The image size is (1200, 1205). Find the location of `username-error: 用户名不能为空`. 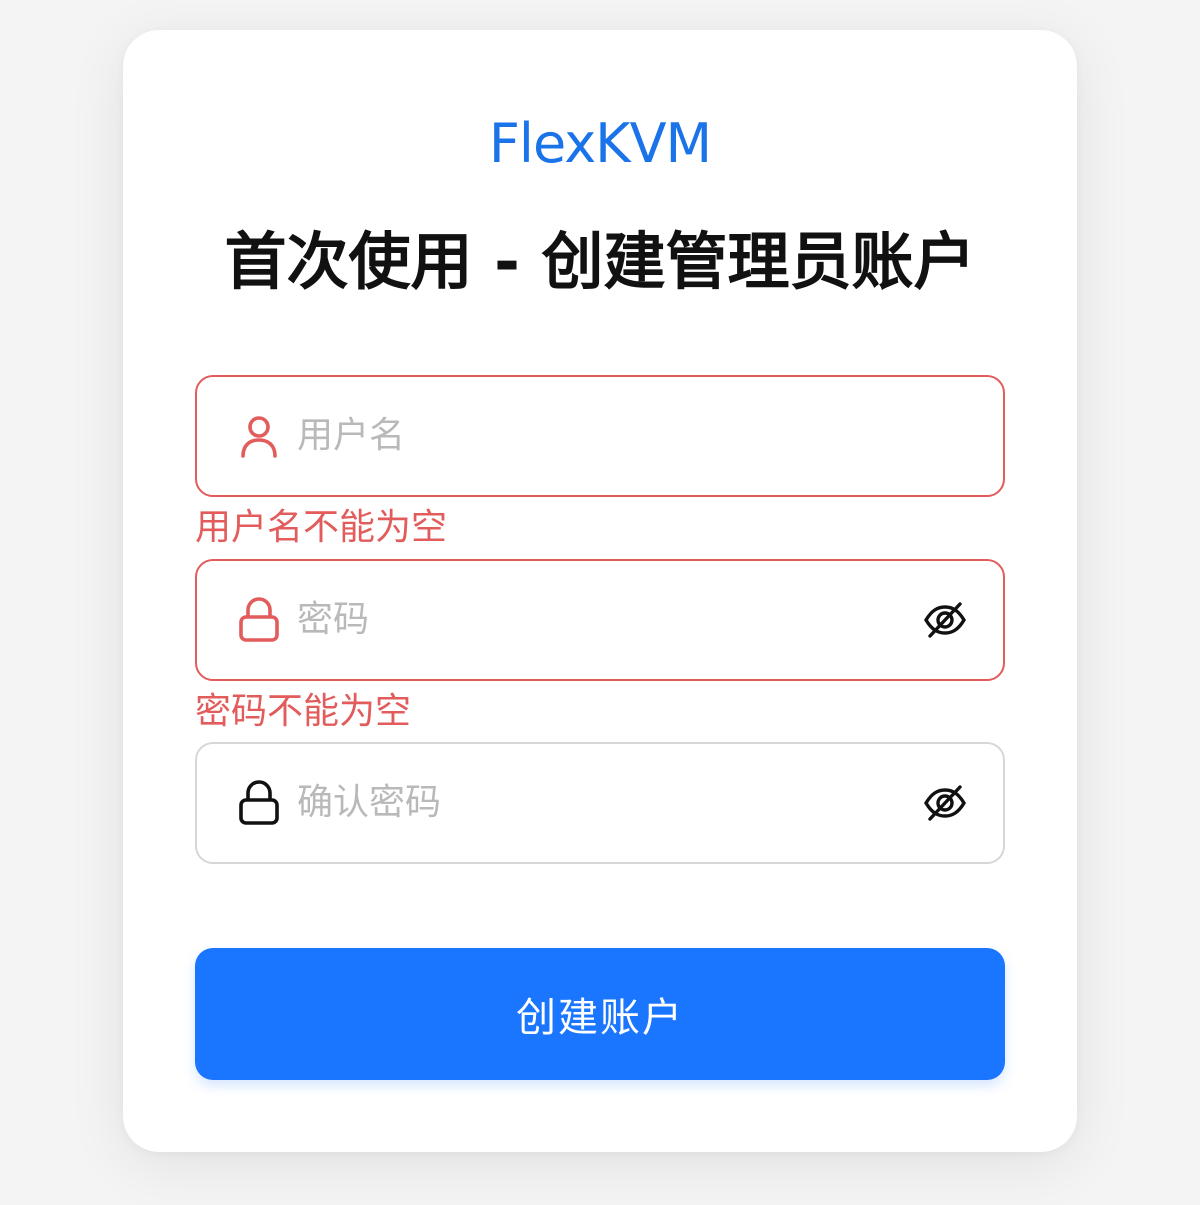

username-error: 用户名不能为空 is located at coordinates (321, 527).